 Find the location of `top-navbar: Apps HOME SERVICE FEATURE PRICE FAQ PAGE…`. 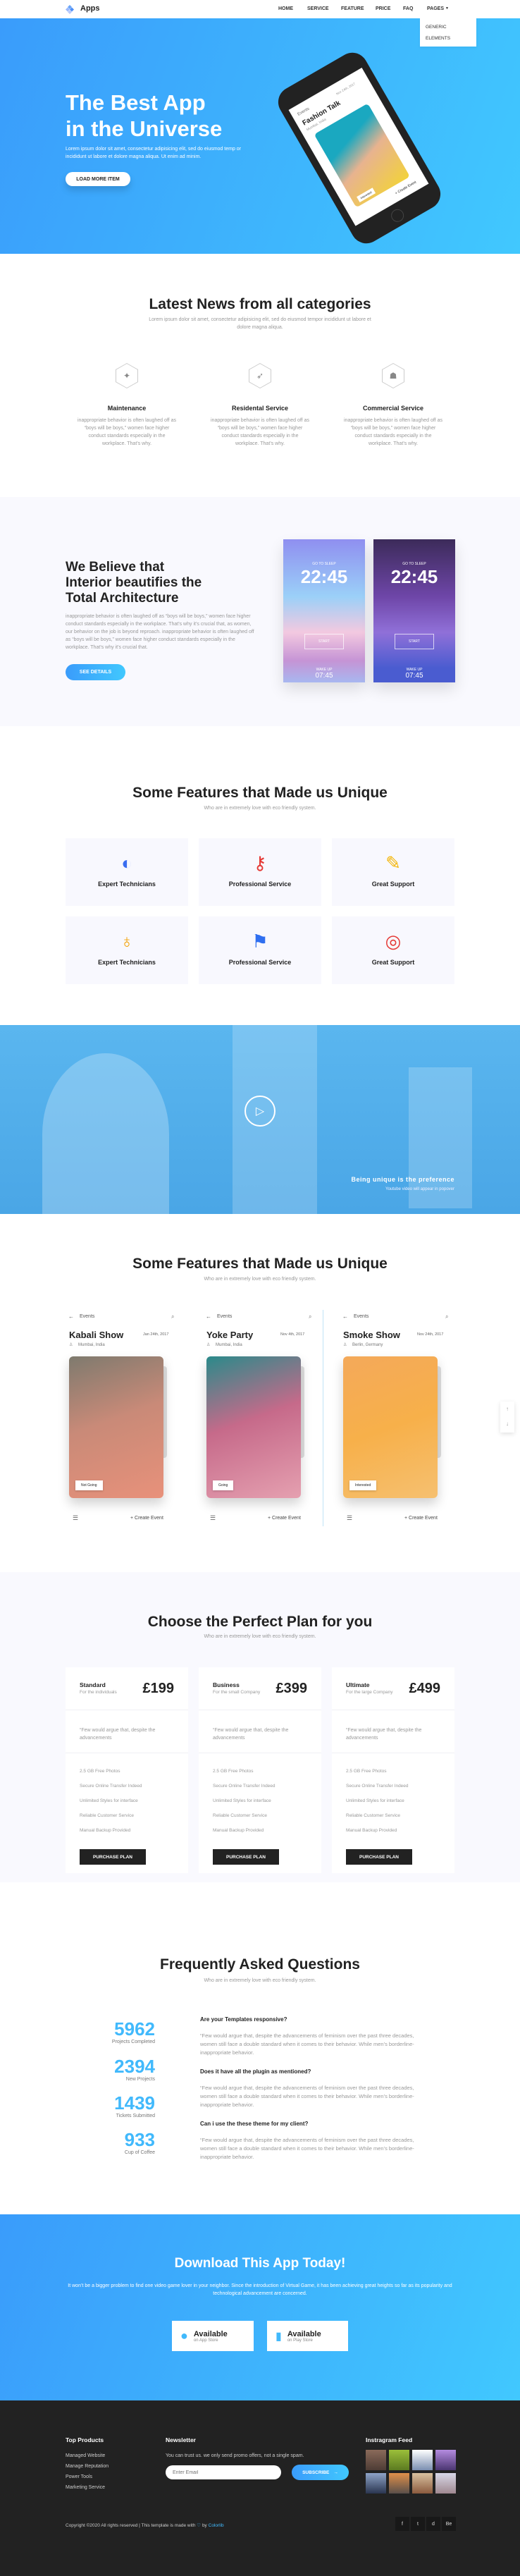

top-navbar: Apps HOME SERVICE FEATURE PRICE FAQ PAGE… is located at coordinates (260, 9).